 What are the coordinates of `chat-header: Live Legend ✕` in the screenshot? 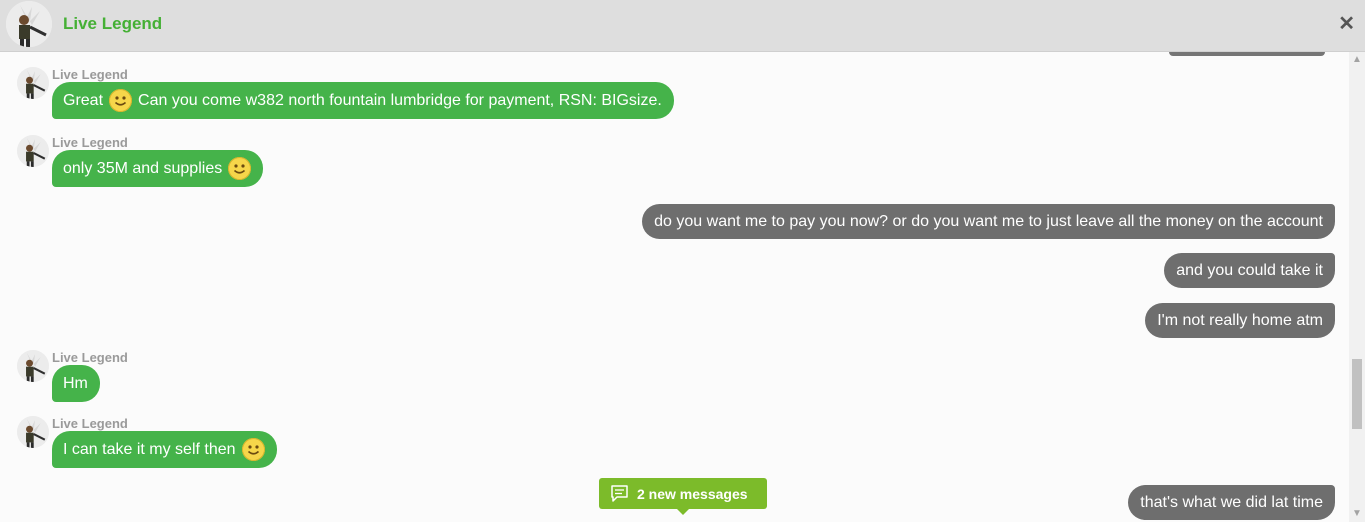 It's located at (682, 26).